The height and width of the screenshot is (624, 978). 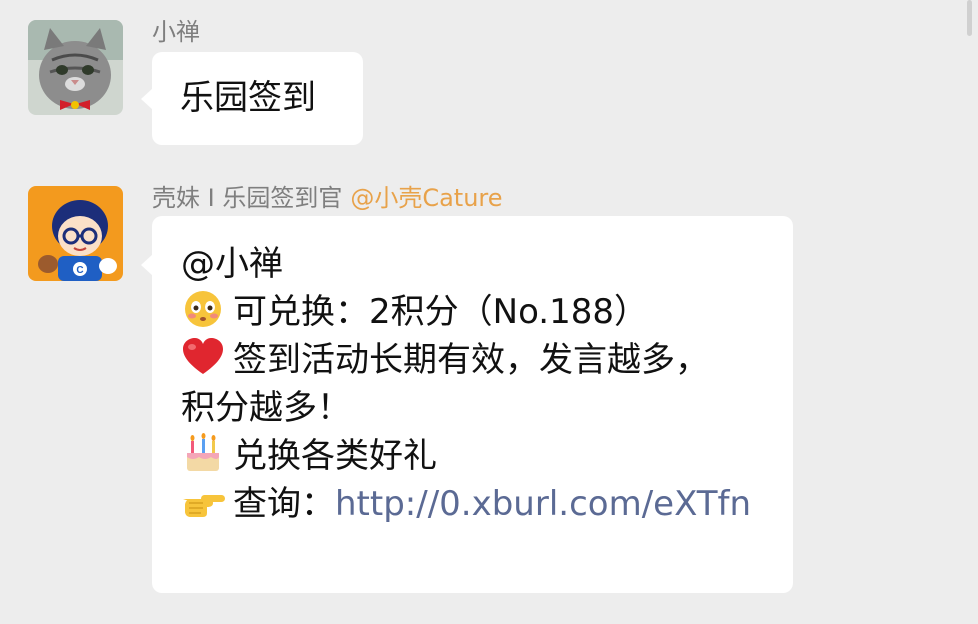 What do you see at coordinates (176, 32) in the screenshot?
I see `sender-name: 小禅` at bounding box center [176, 32].